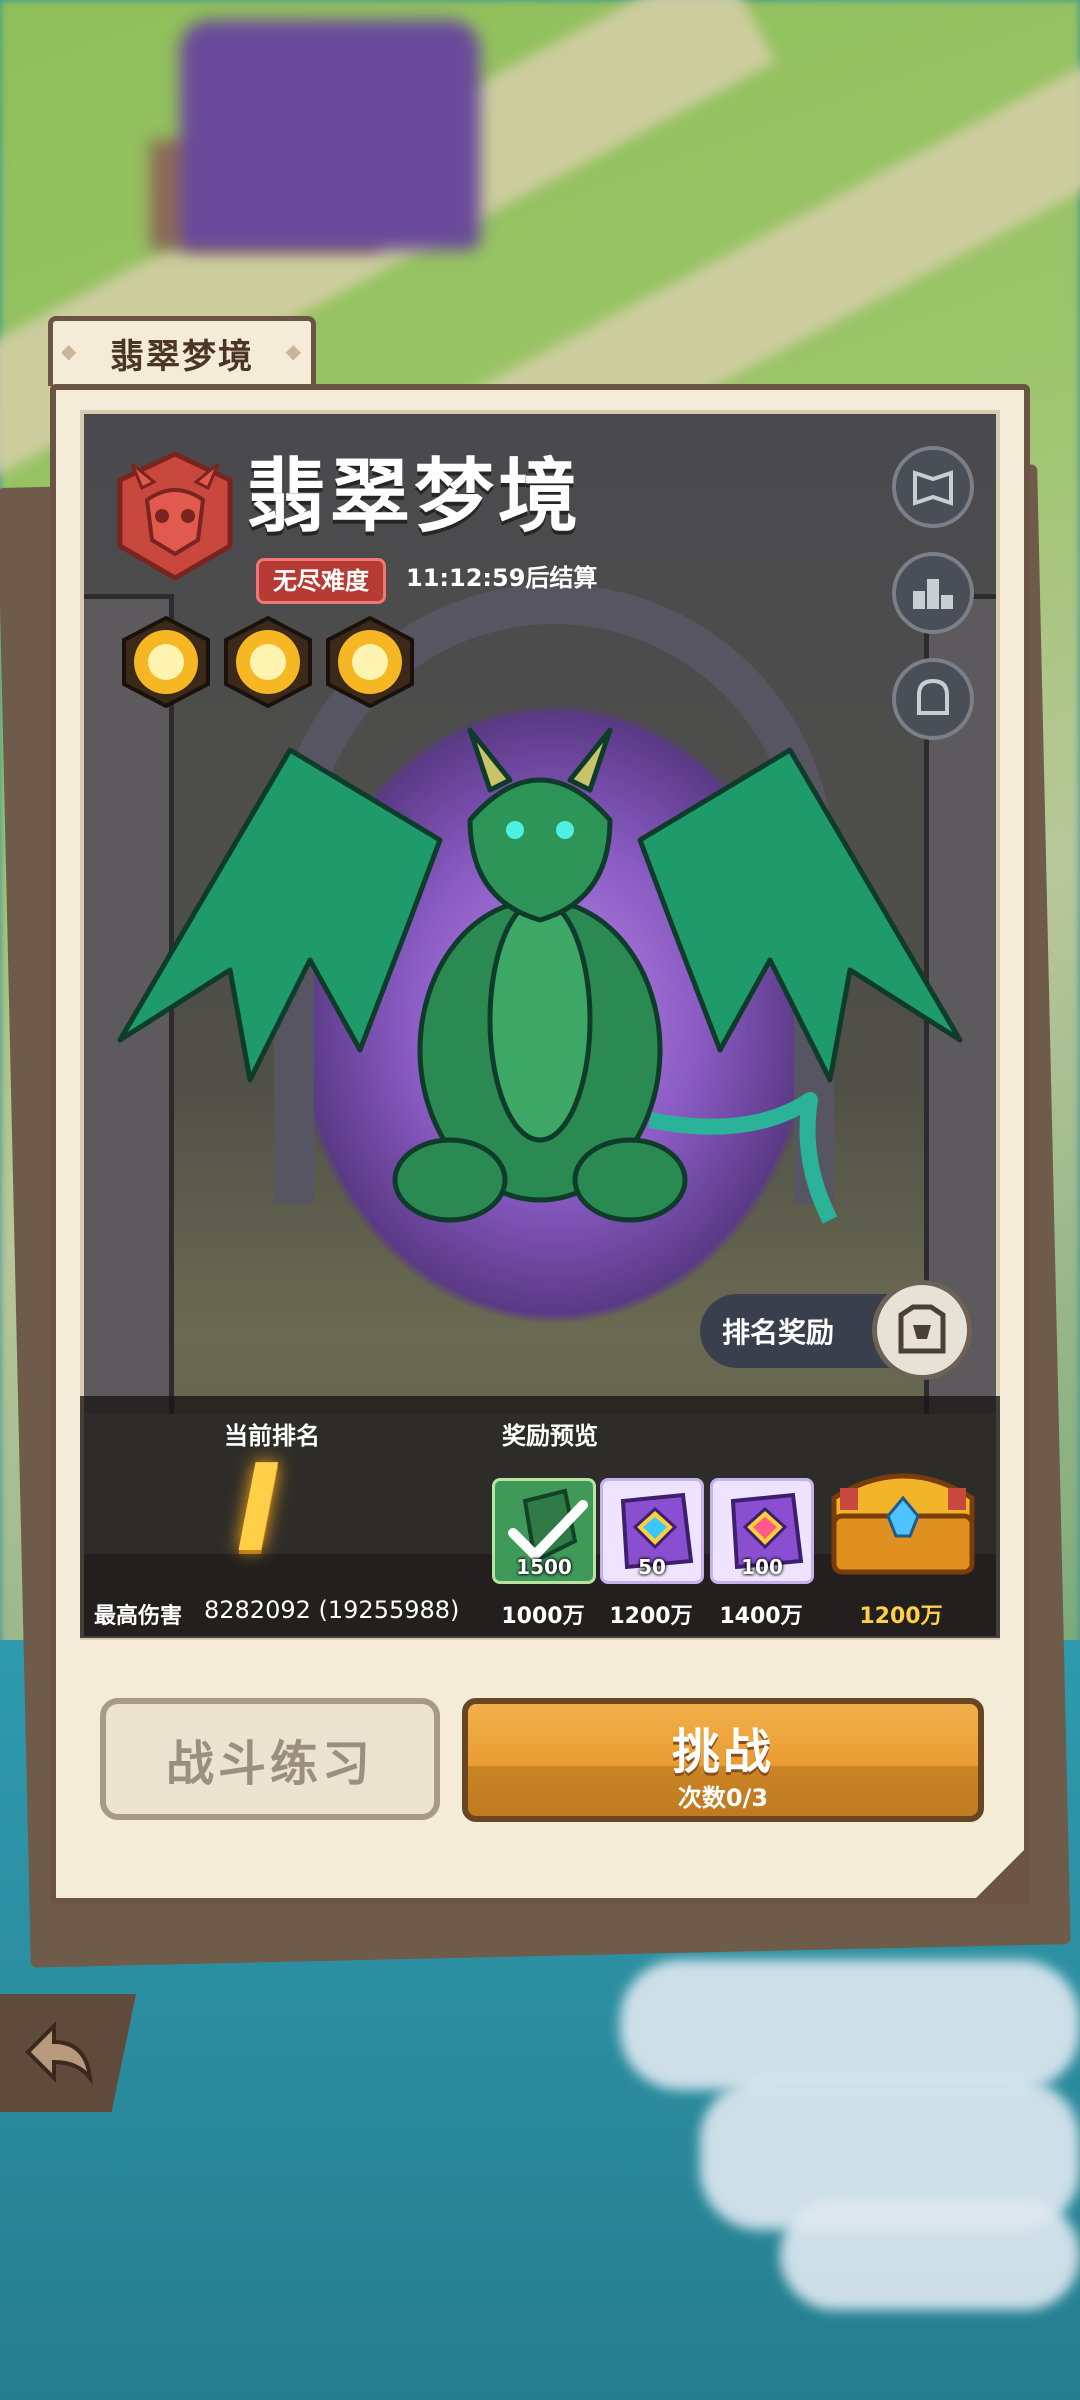  Describe the element at coordinates (502, 578) in the screenshot. I see `settlement-timer: 11:12:59后结算` at that location.